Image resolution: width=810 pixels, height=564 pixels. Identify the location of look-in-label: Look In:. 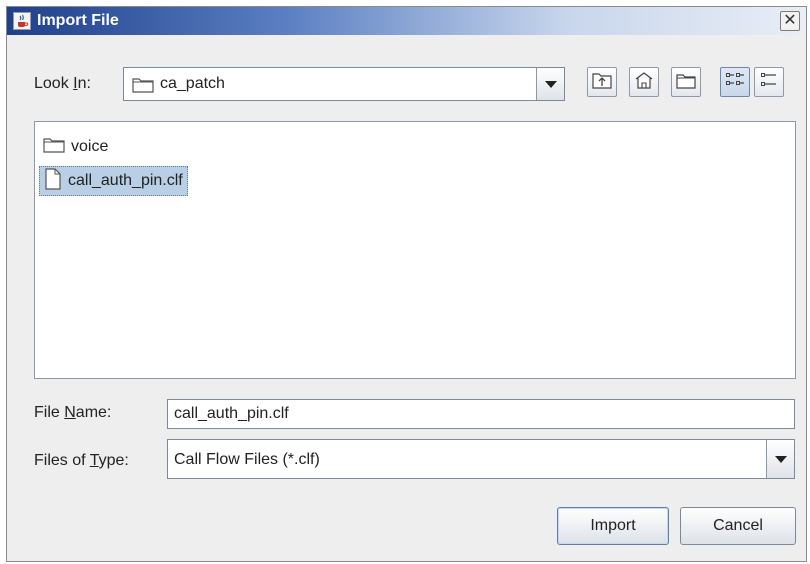
(62, 83).